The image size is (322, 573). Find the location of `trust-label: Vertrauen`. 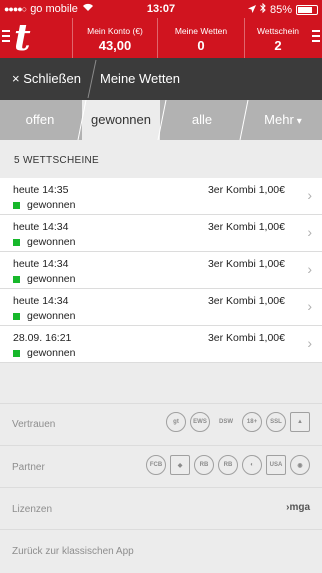

trust-label: Vertrauen is located at coordinates (34, 424).